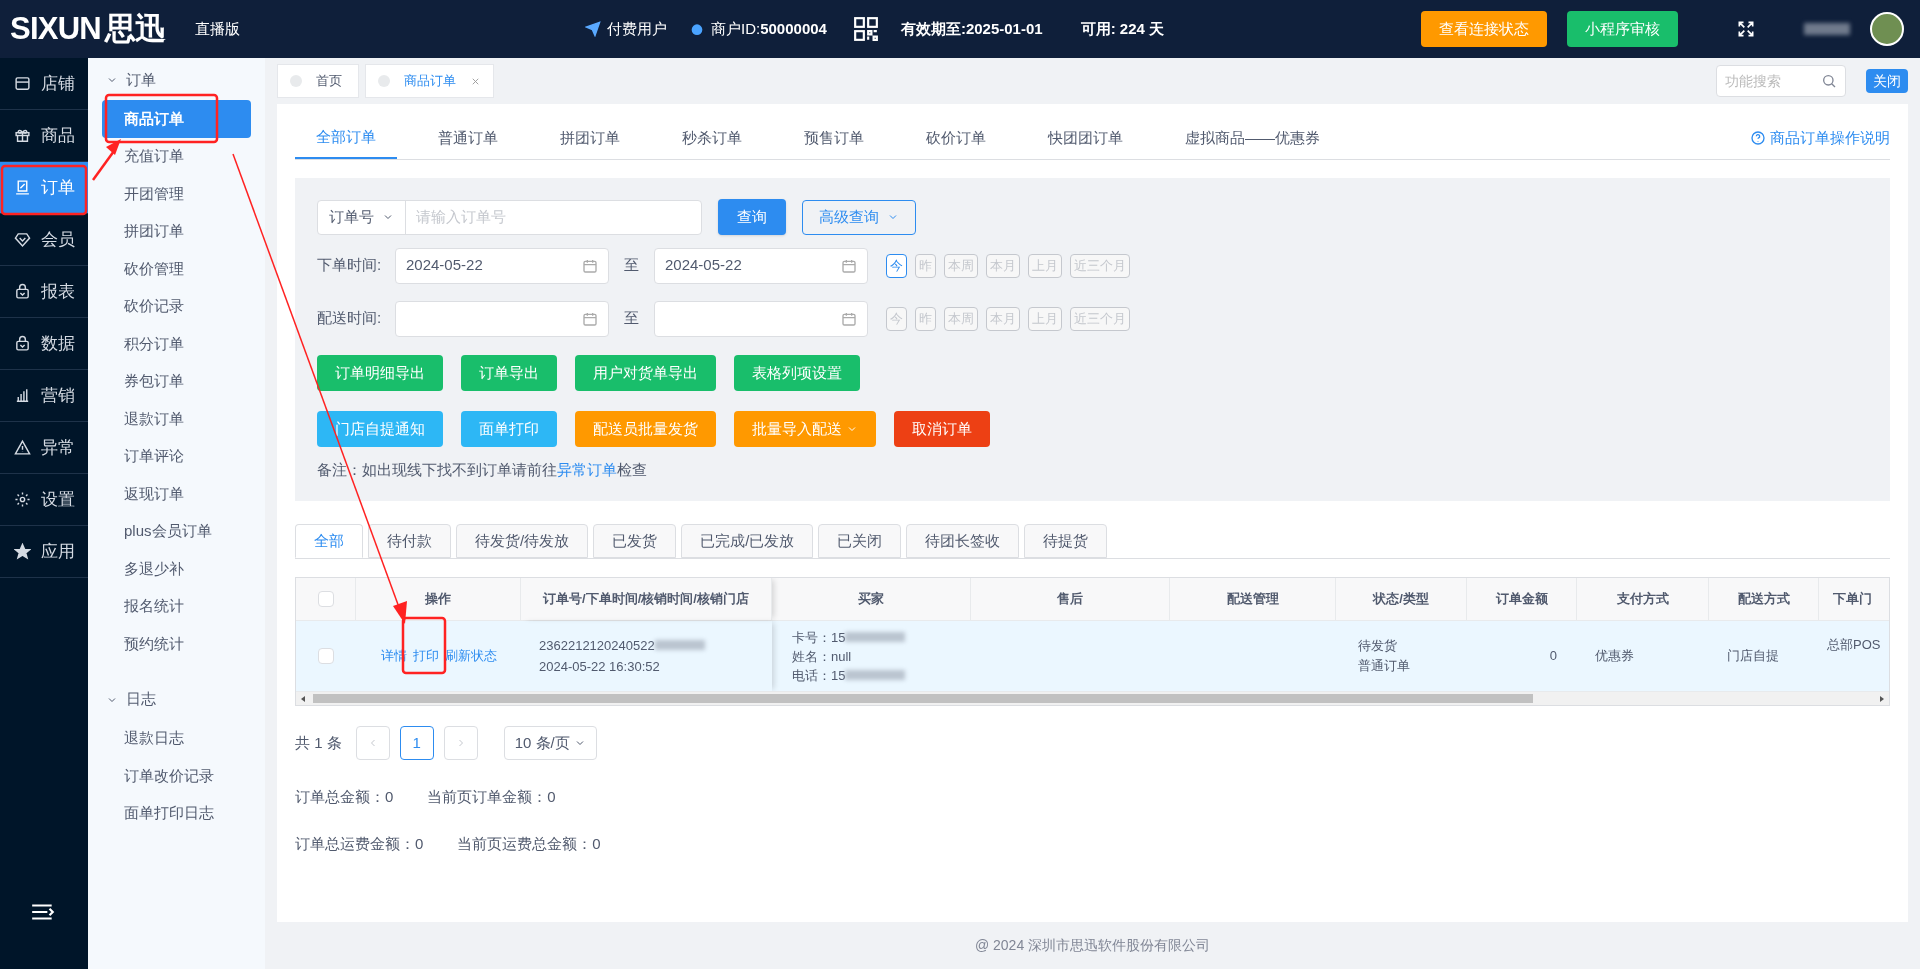 The height and width of the screenshot is (969, 1920). What do you see at coordinates (1070, 599) in the screenshot?
I see `column-header: 售后` at bounding box center [1070, 599].